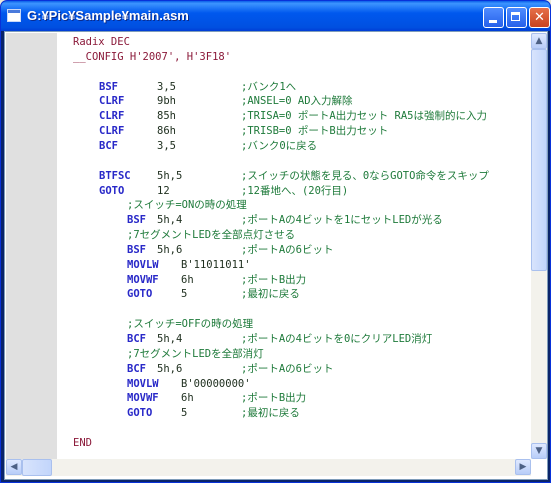 This screenshot has height=483, width=551. I want to click on code-line: 9, so click(294, 161).